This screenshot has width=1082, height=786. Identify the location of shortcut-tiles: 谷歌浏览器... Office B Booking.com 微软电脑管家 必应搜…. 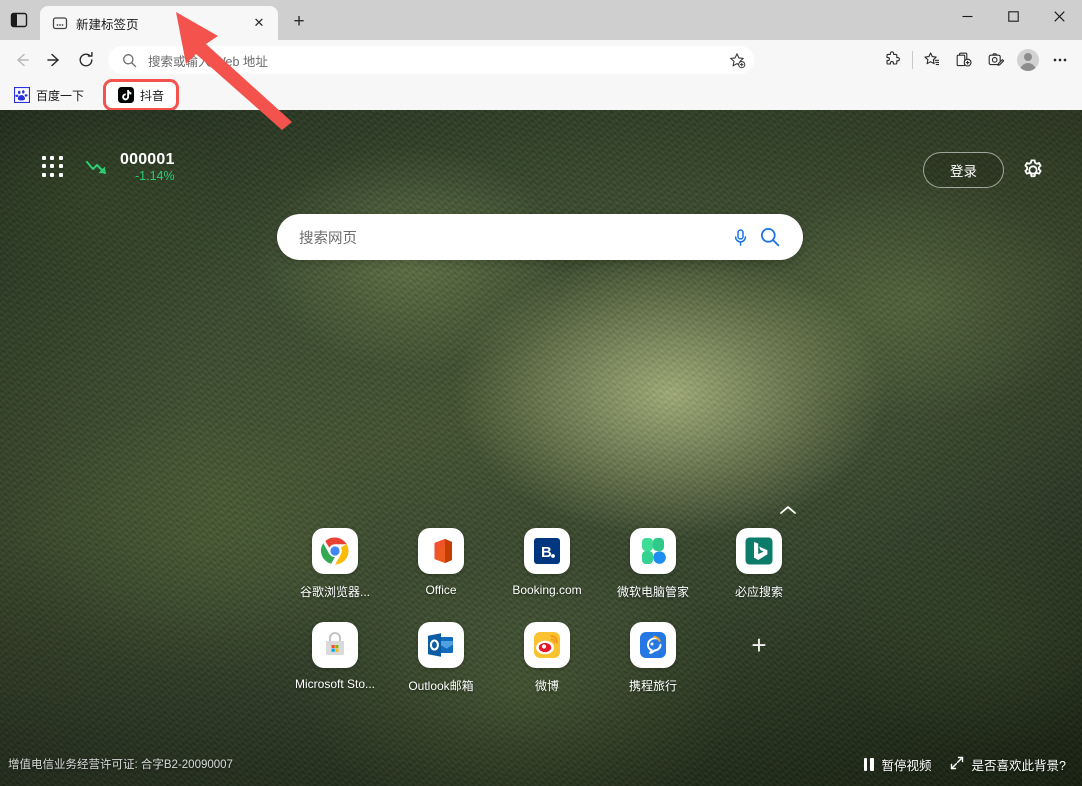
(542, 611).